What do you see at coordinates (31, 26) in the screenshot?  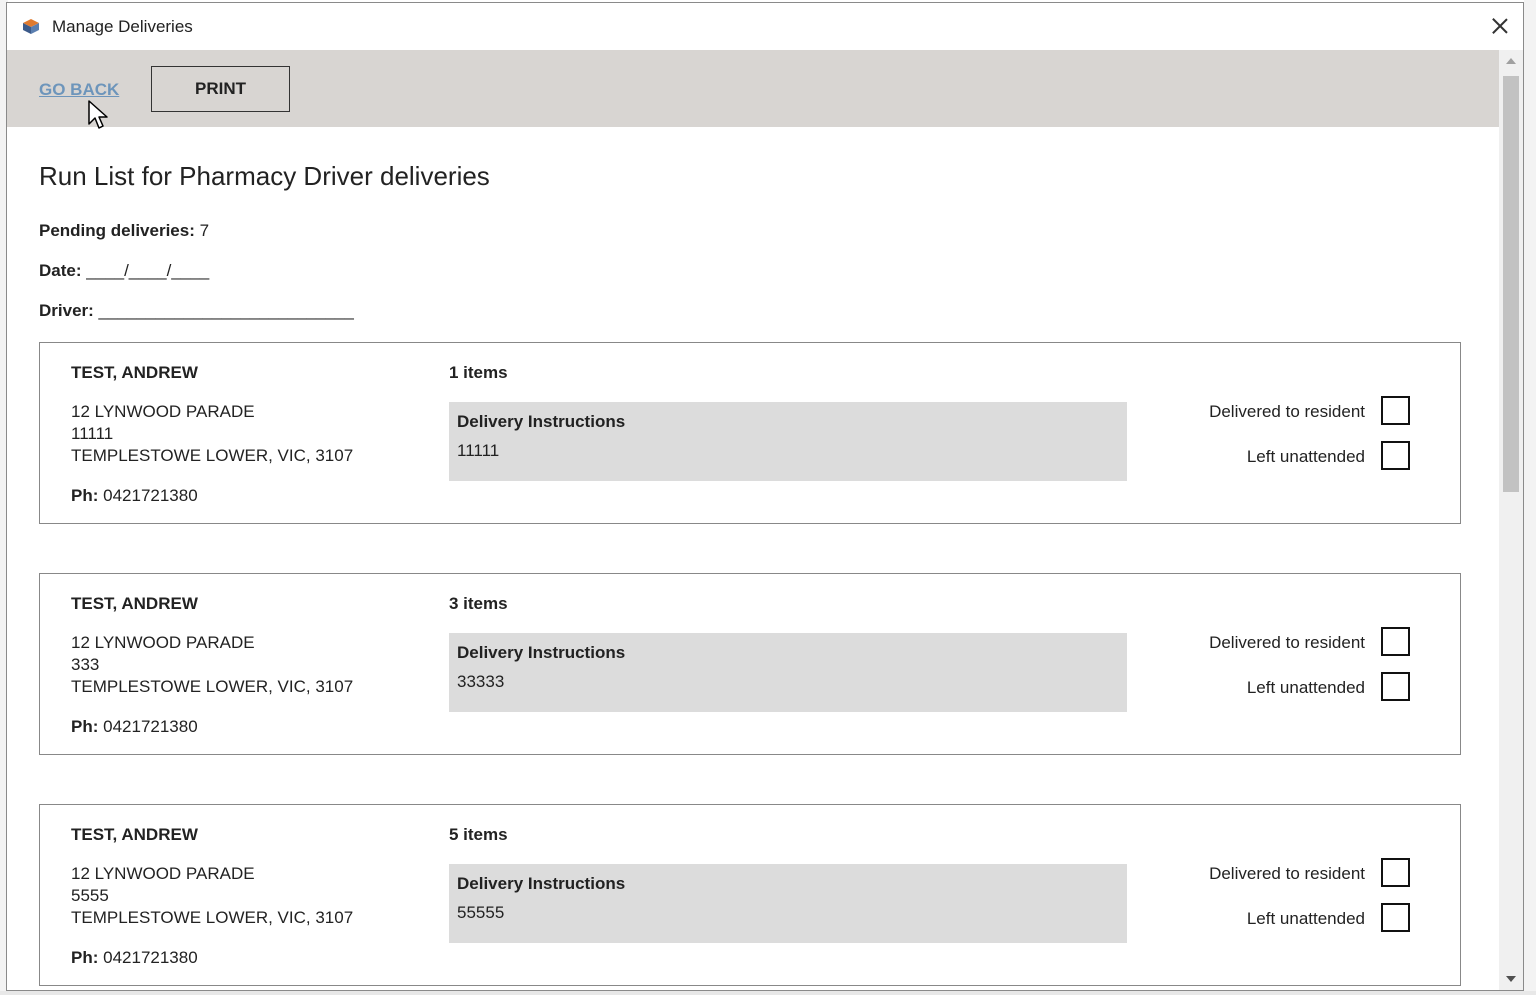 I see `app-logo-icon` at bounding box center [31, 26].